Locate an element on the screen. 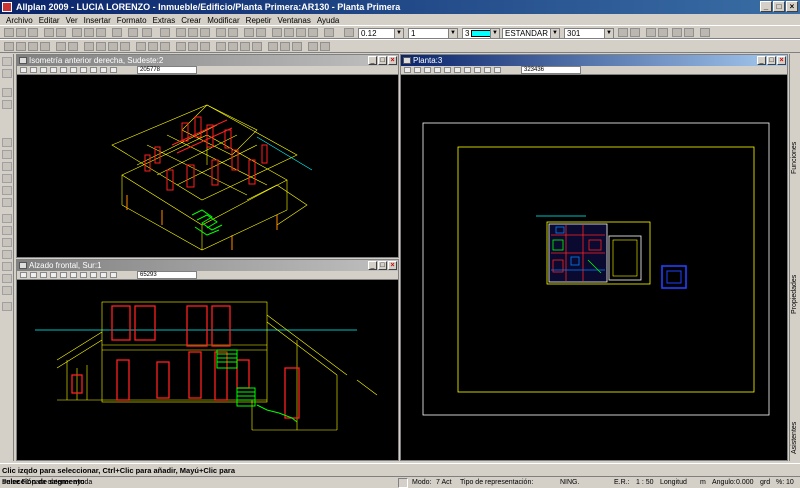  pencil-icon is located at coordinates (7, 92).